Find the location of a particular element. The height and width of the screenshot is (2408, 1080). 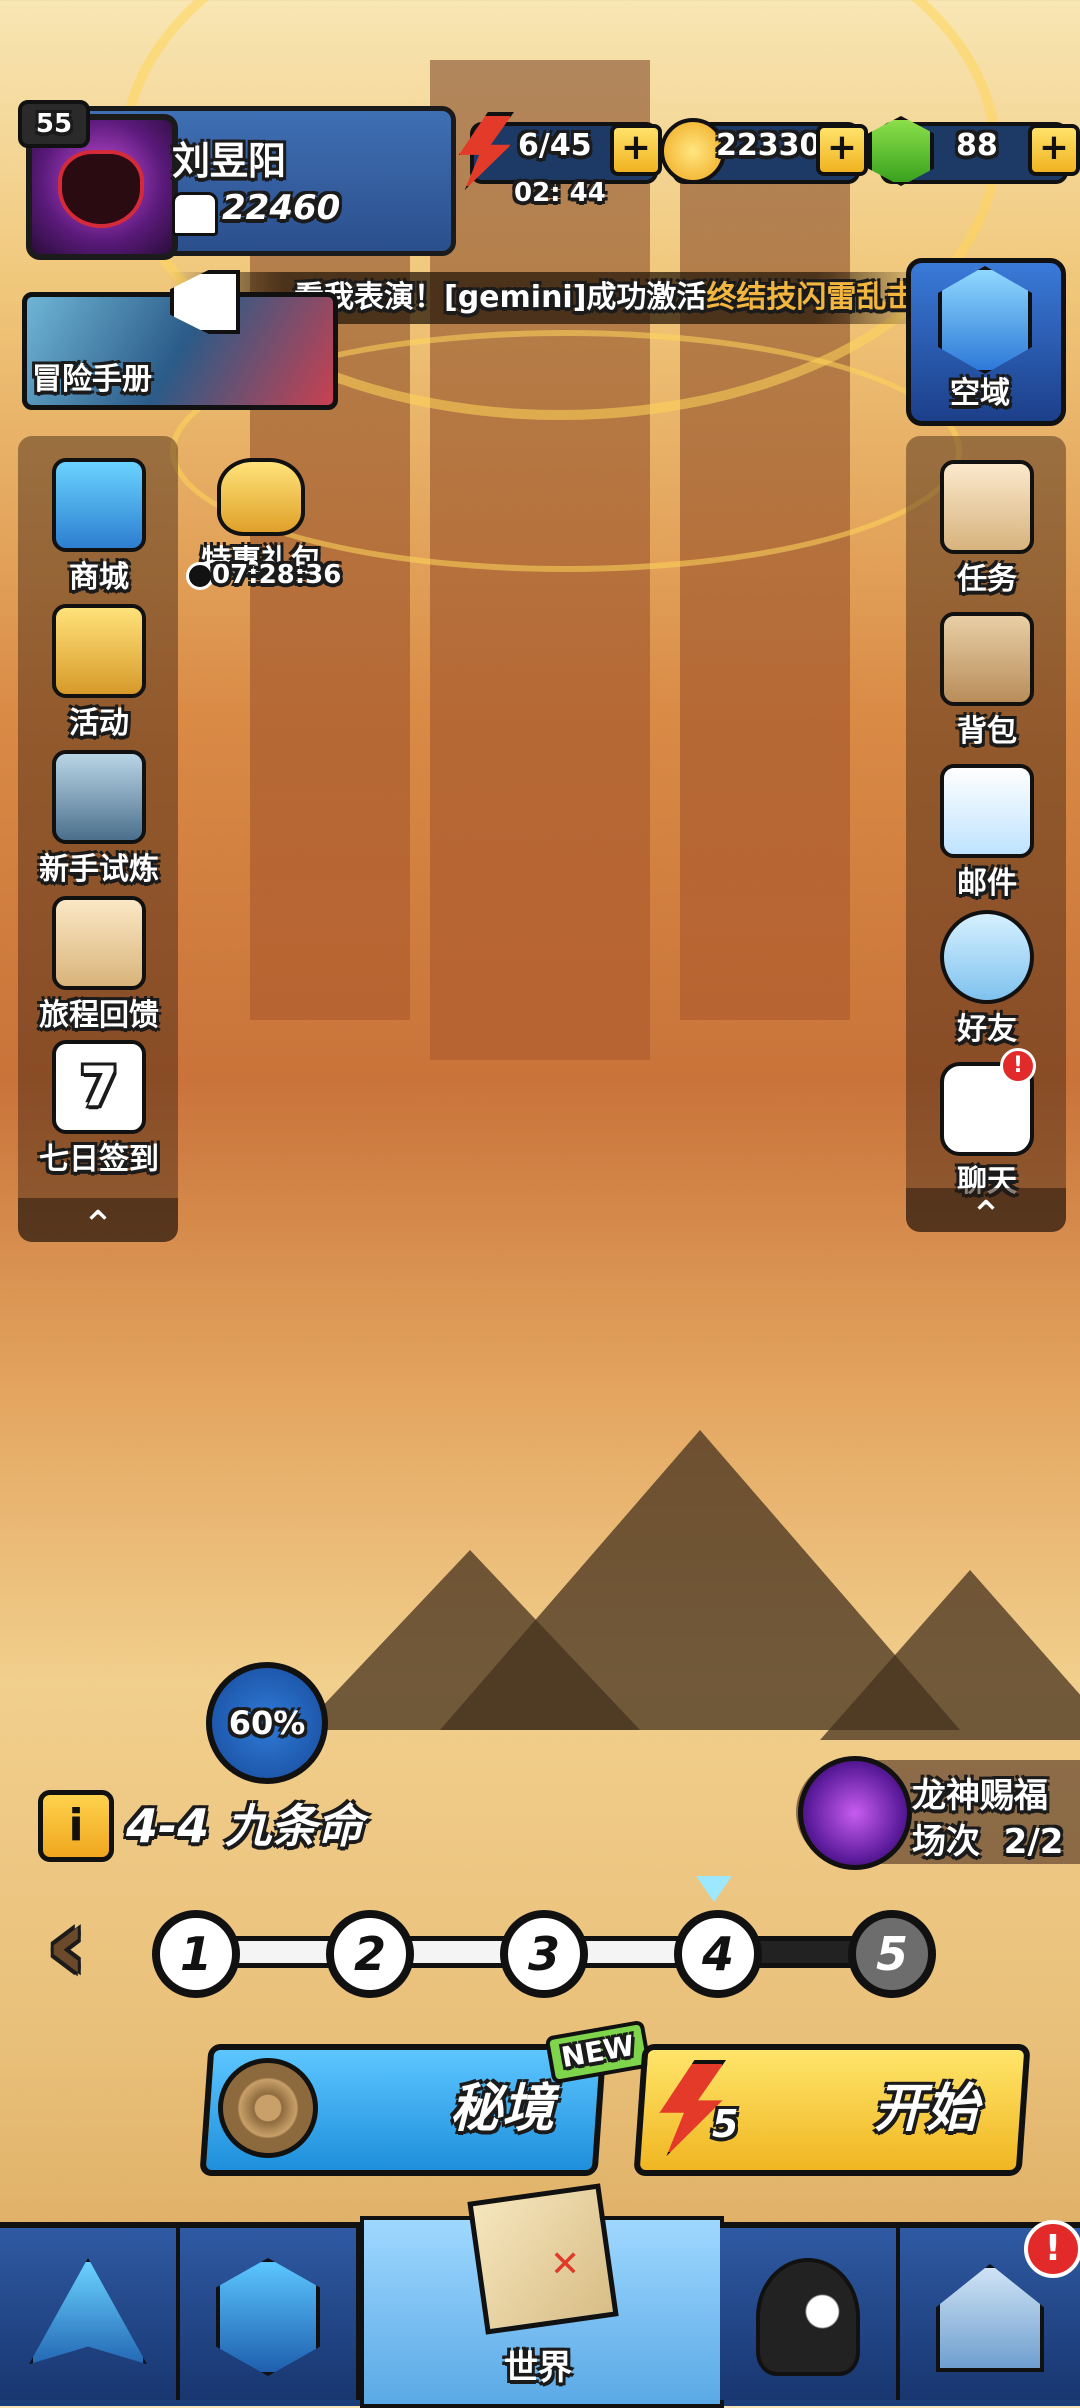

menu-item-friends: 好友 is located at coordinates (987, 979).